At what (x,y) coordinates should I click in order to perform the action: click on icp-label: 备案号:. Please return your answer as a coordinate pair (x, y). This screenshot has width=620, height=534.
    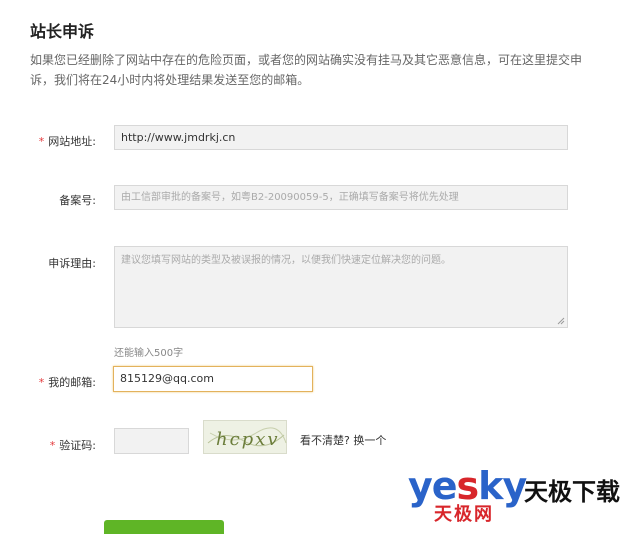
    Looking at the image, I should click on (48, 200).